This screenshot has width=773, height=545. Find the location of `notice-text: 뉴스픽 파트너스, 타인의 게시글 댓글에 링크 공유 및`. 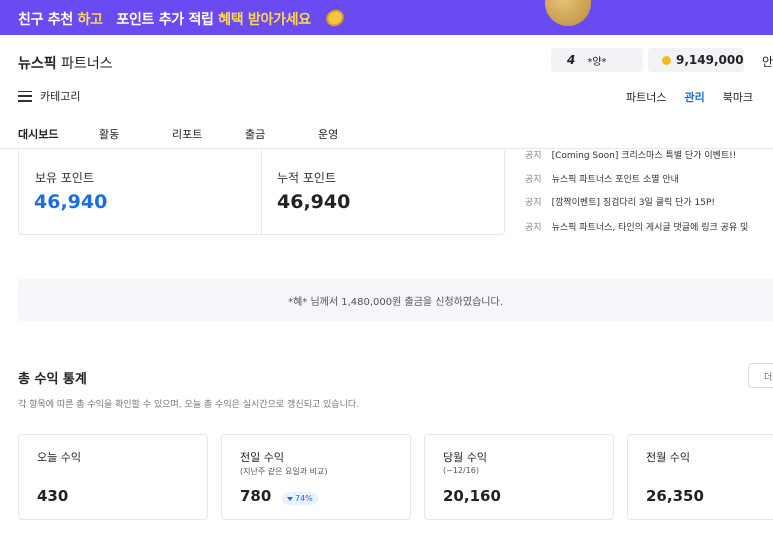

notice-text: 뉴스픽 파트너스, 타인의 게시글 댓글에 링크 공유 및 is located at coordinates (650, 228).